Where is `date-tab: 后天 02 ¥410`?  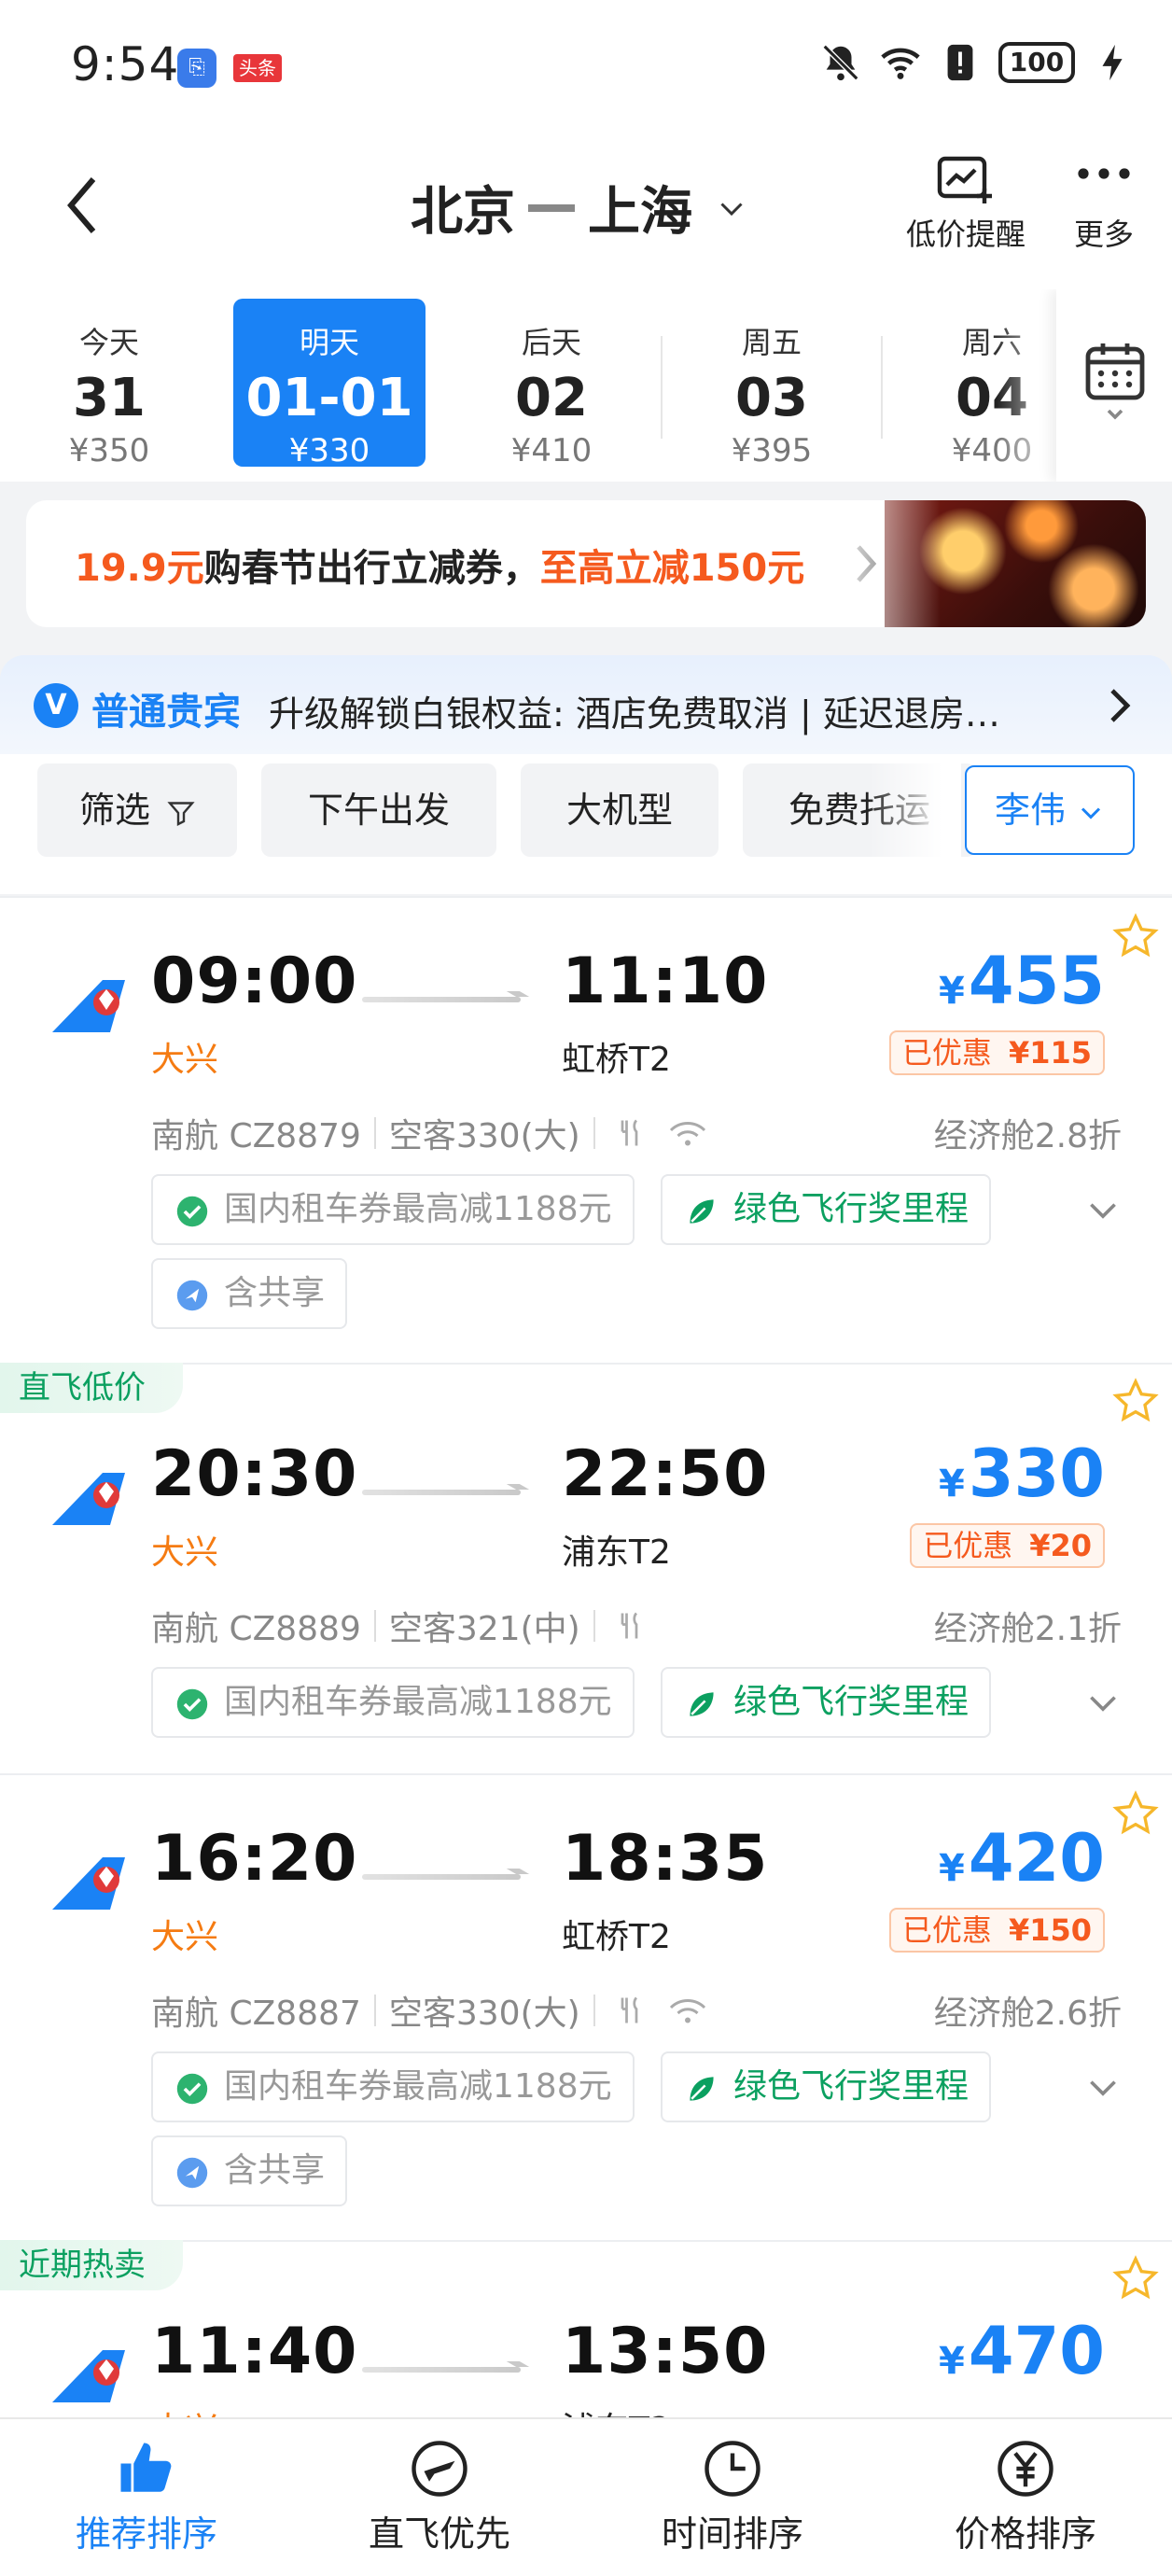 date-tab: 后天 02 ¥410 is located at coordinates (551, 384).